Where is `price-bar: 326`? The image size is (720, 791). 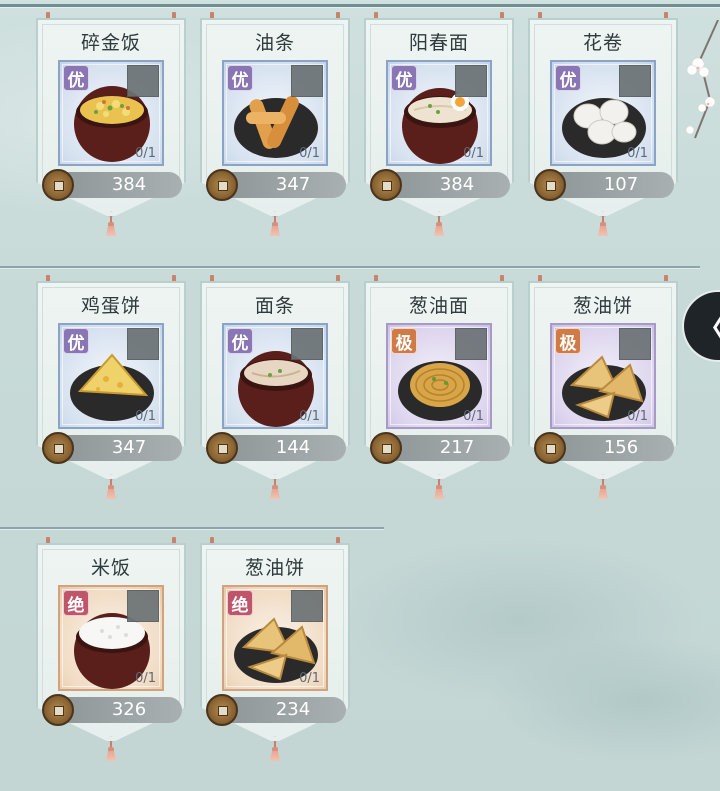 price-bar: 326 is located at coordinates (112, 710).